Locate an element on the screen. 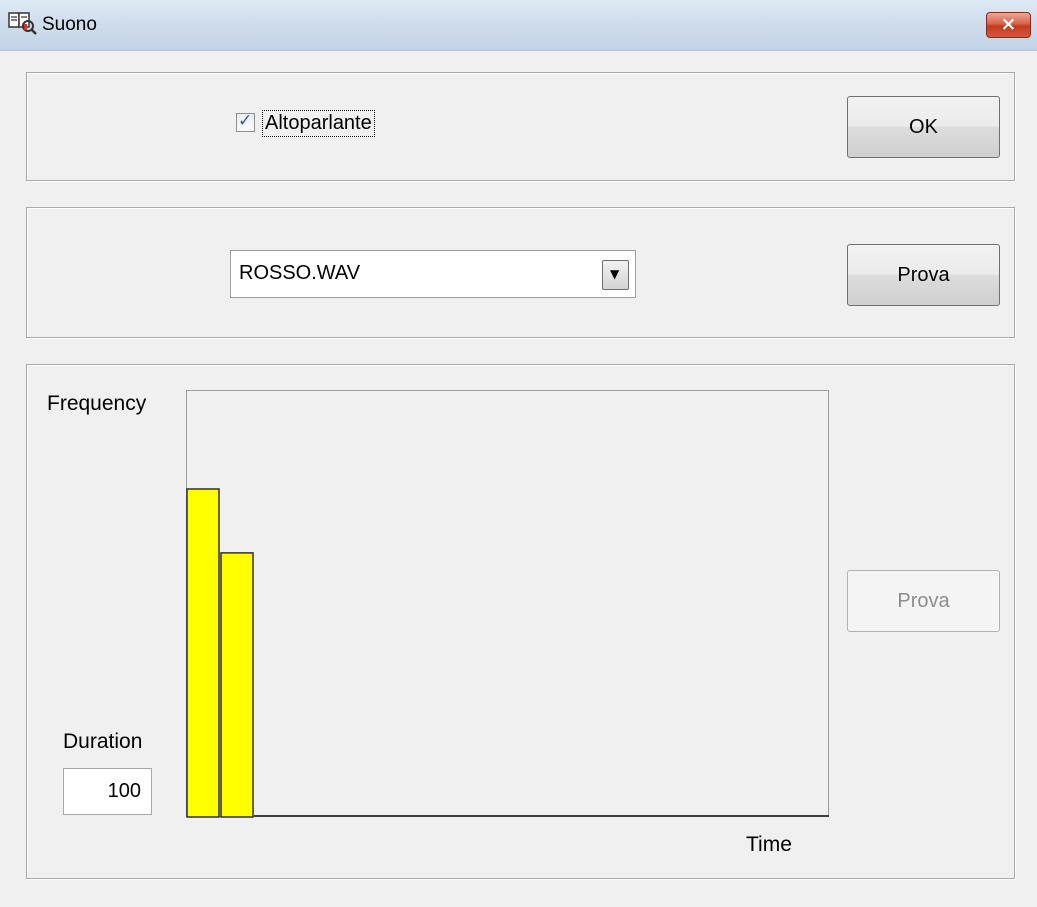  sound-file-value: ROSSO.WAV is located at coordinates (300, 273).